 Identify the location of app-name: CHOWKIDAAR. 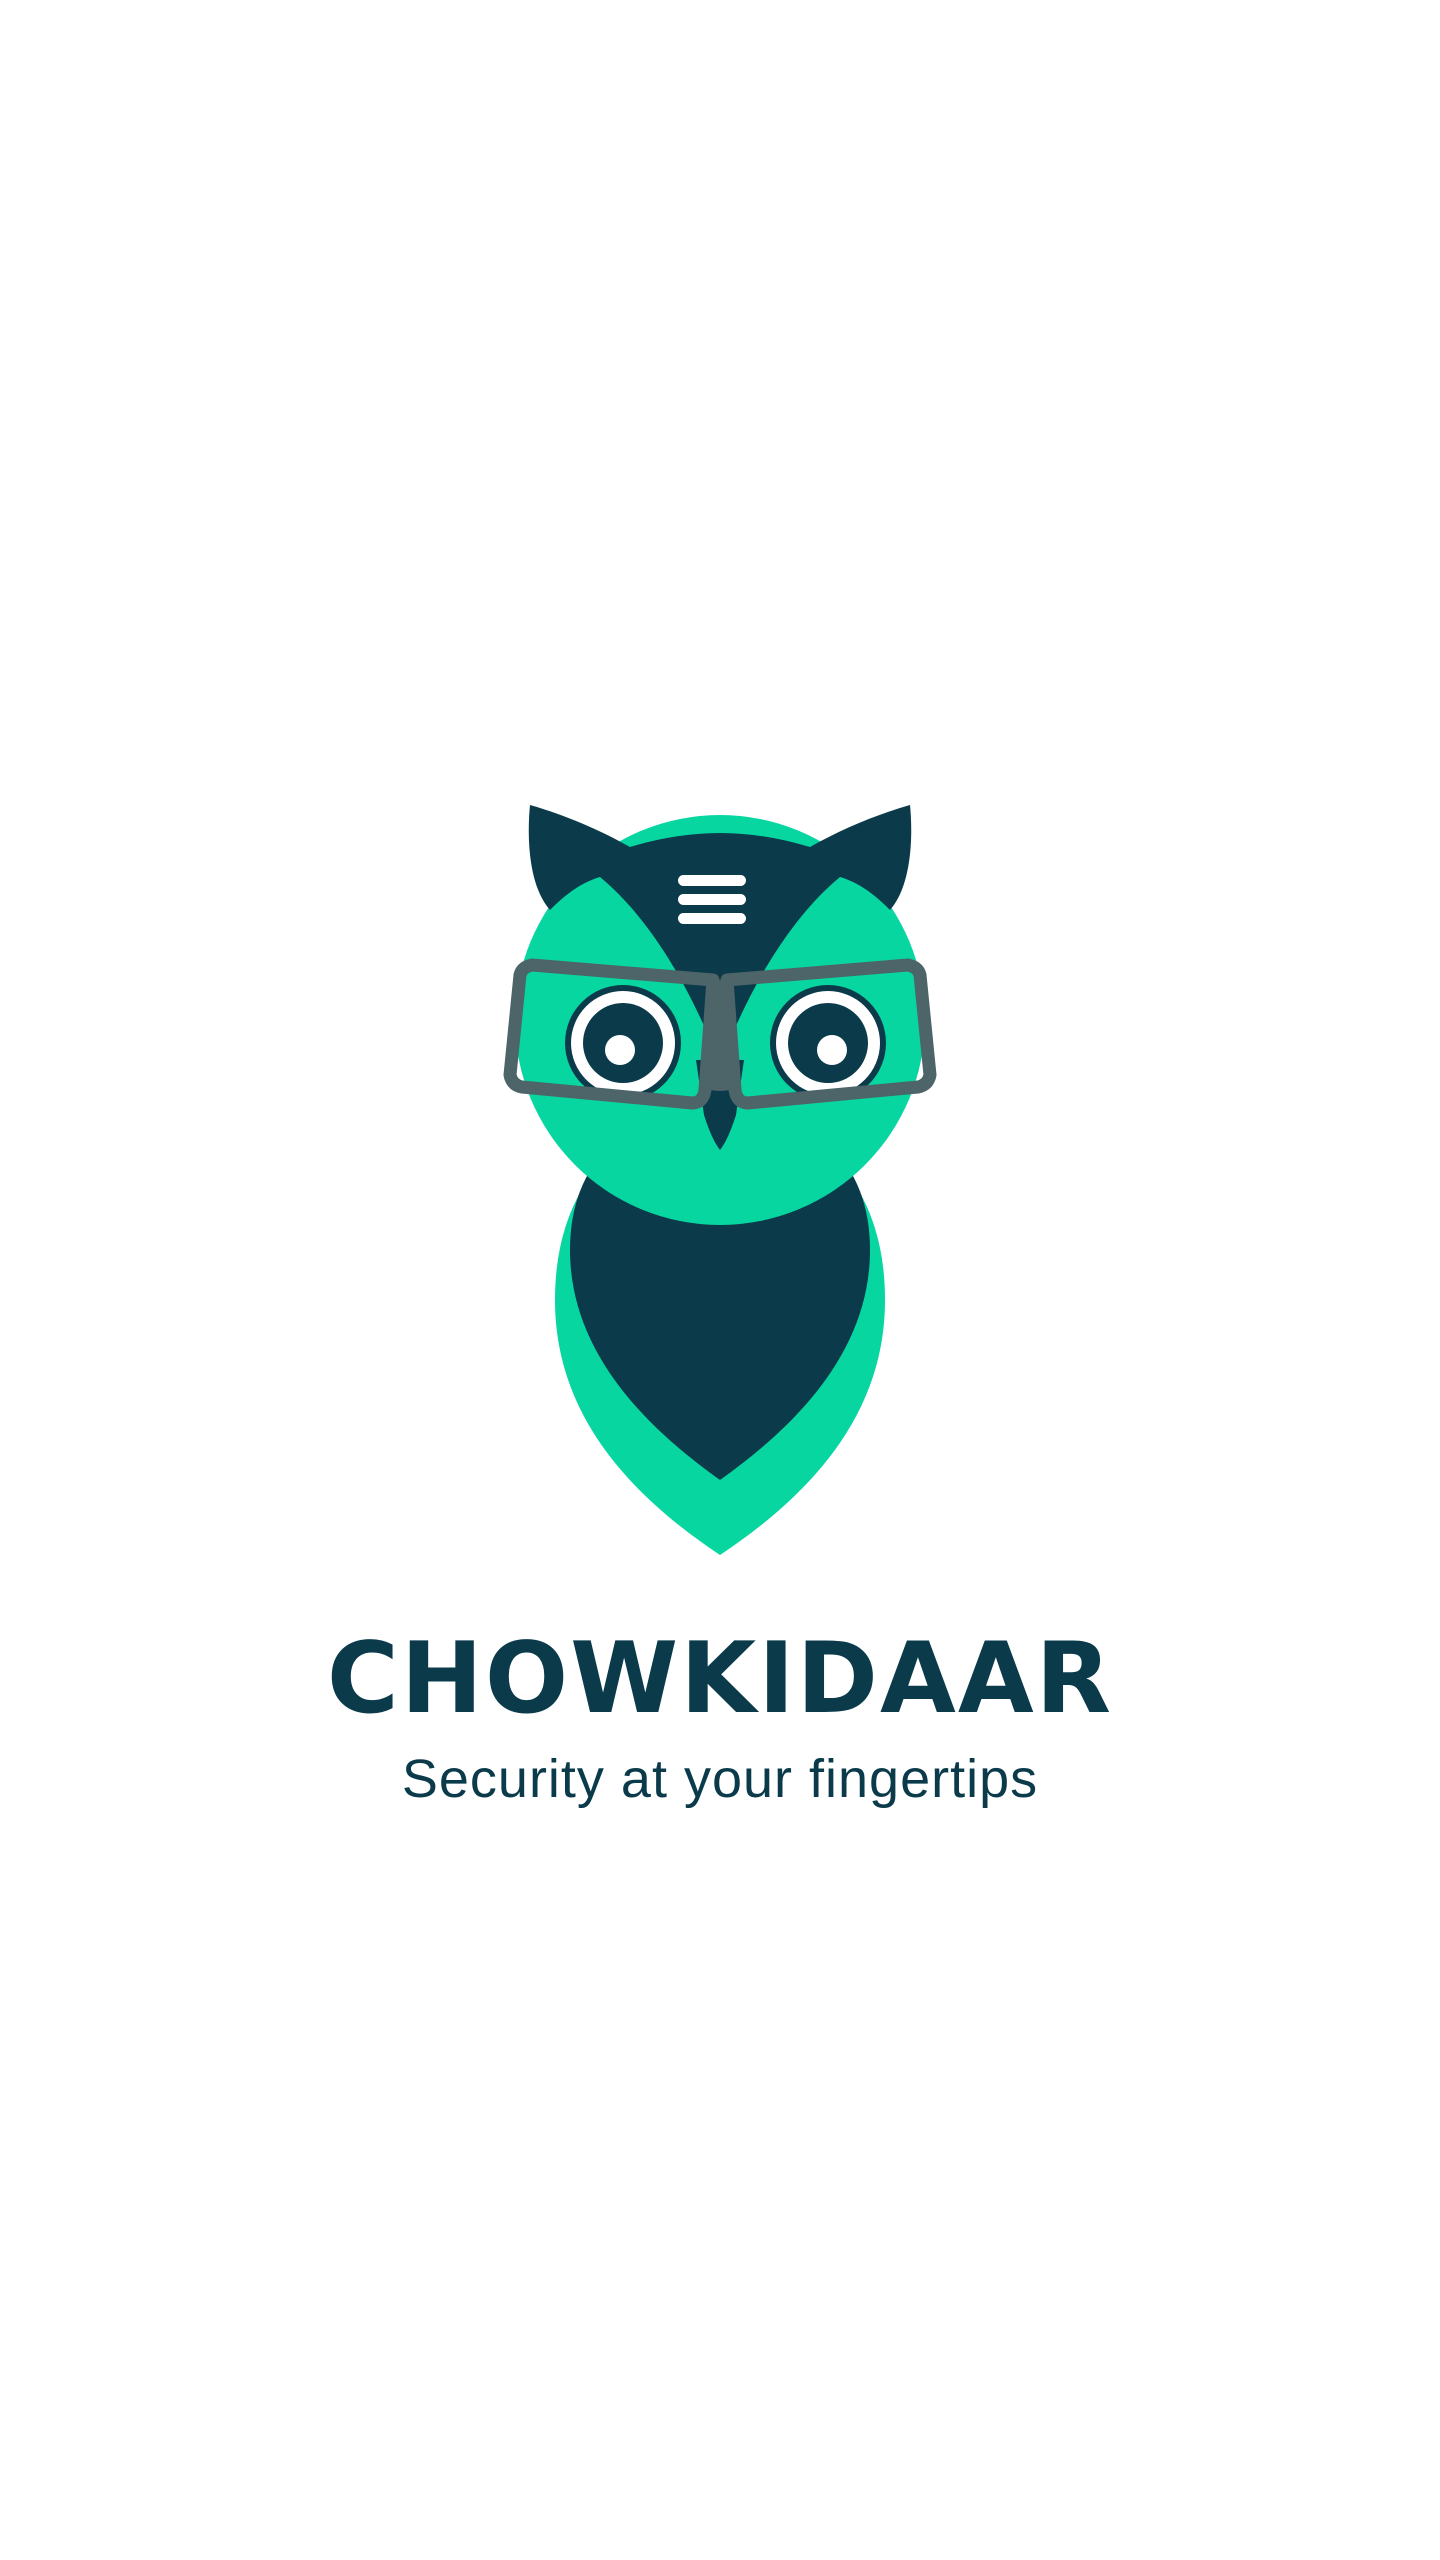
(720, 1679).